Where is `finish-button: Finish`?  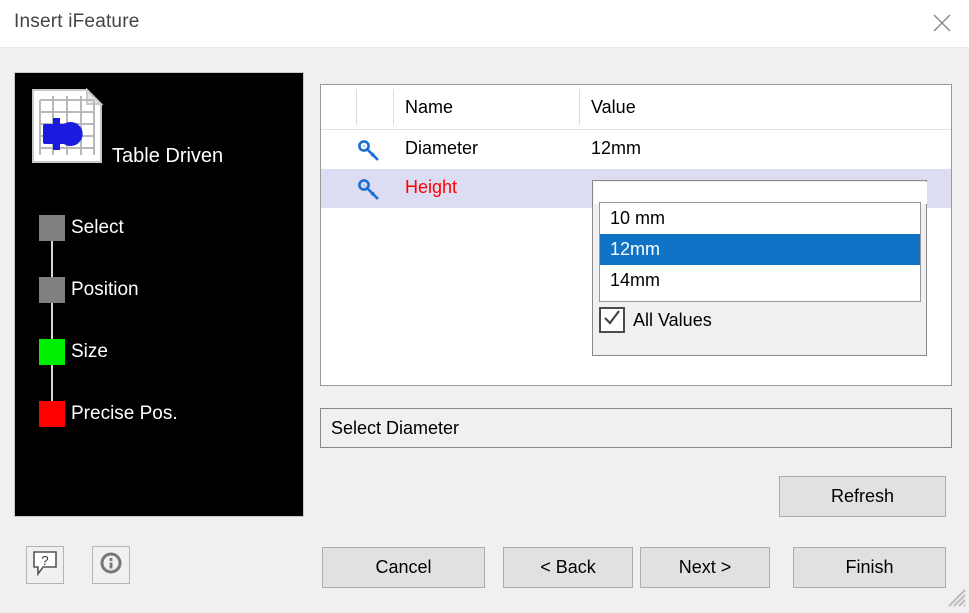
finish-button: Finish is located at coordinates (869, 567).